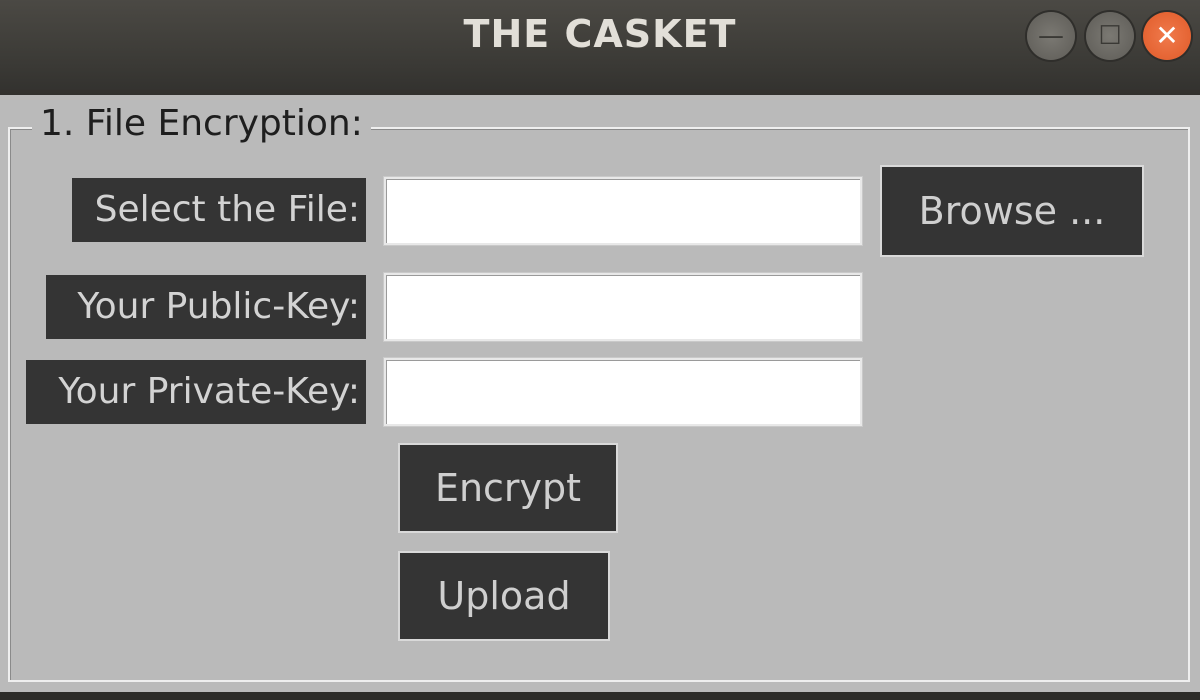  Describe the element at coordinates (206, 307) in the screenshot. I see `public-key-label: Your Public-Key:` at that location.